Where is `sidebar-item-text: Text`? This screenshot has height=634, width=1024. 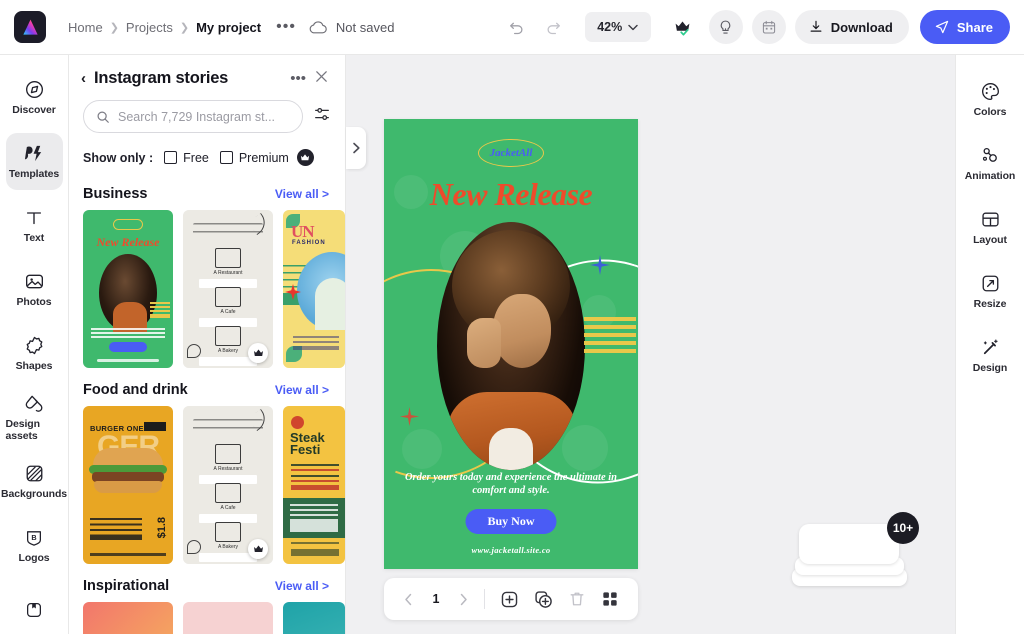 sidebar-item-text: Text is located at coordinates (34, 225).